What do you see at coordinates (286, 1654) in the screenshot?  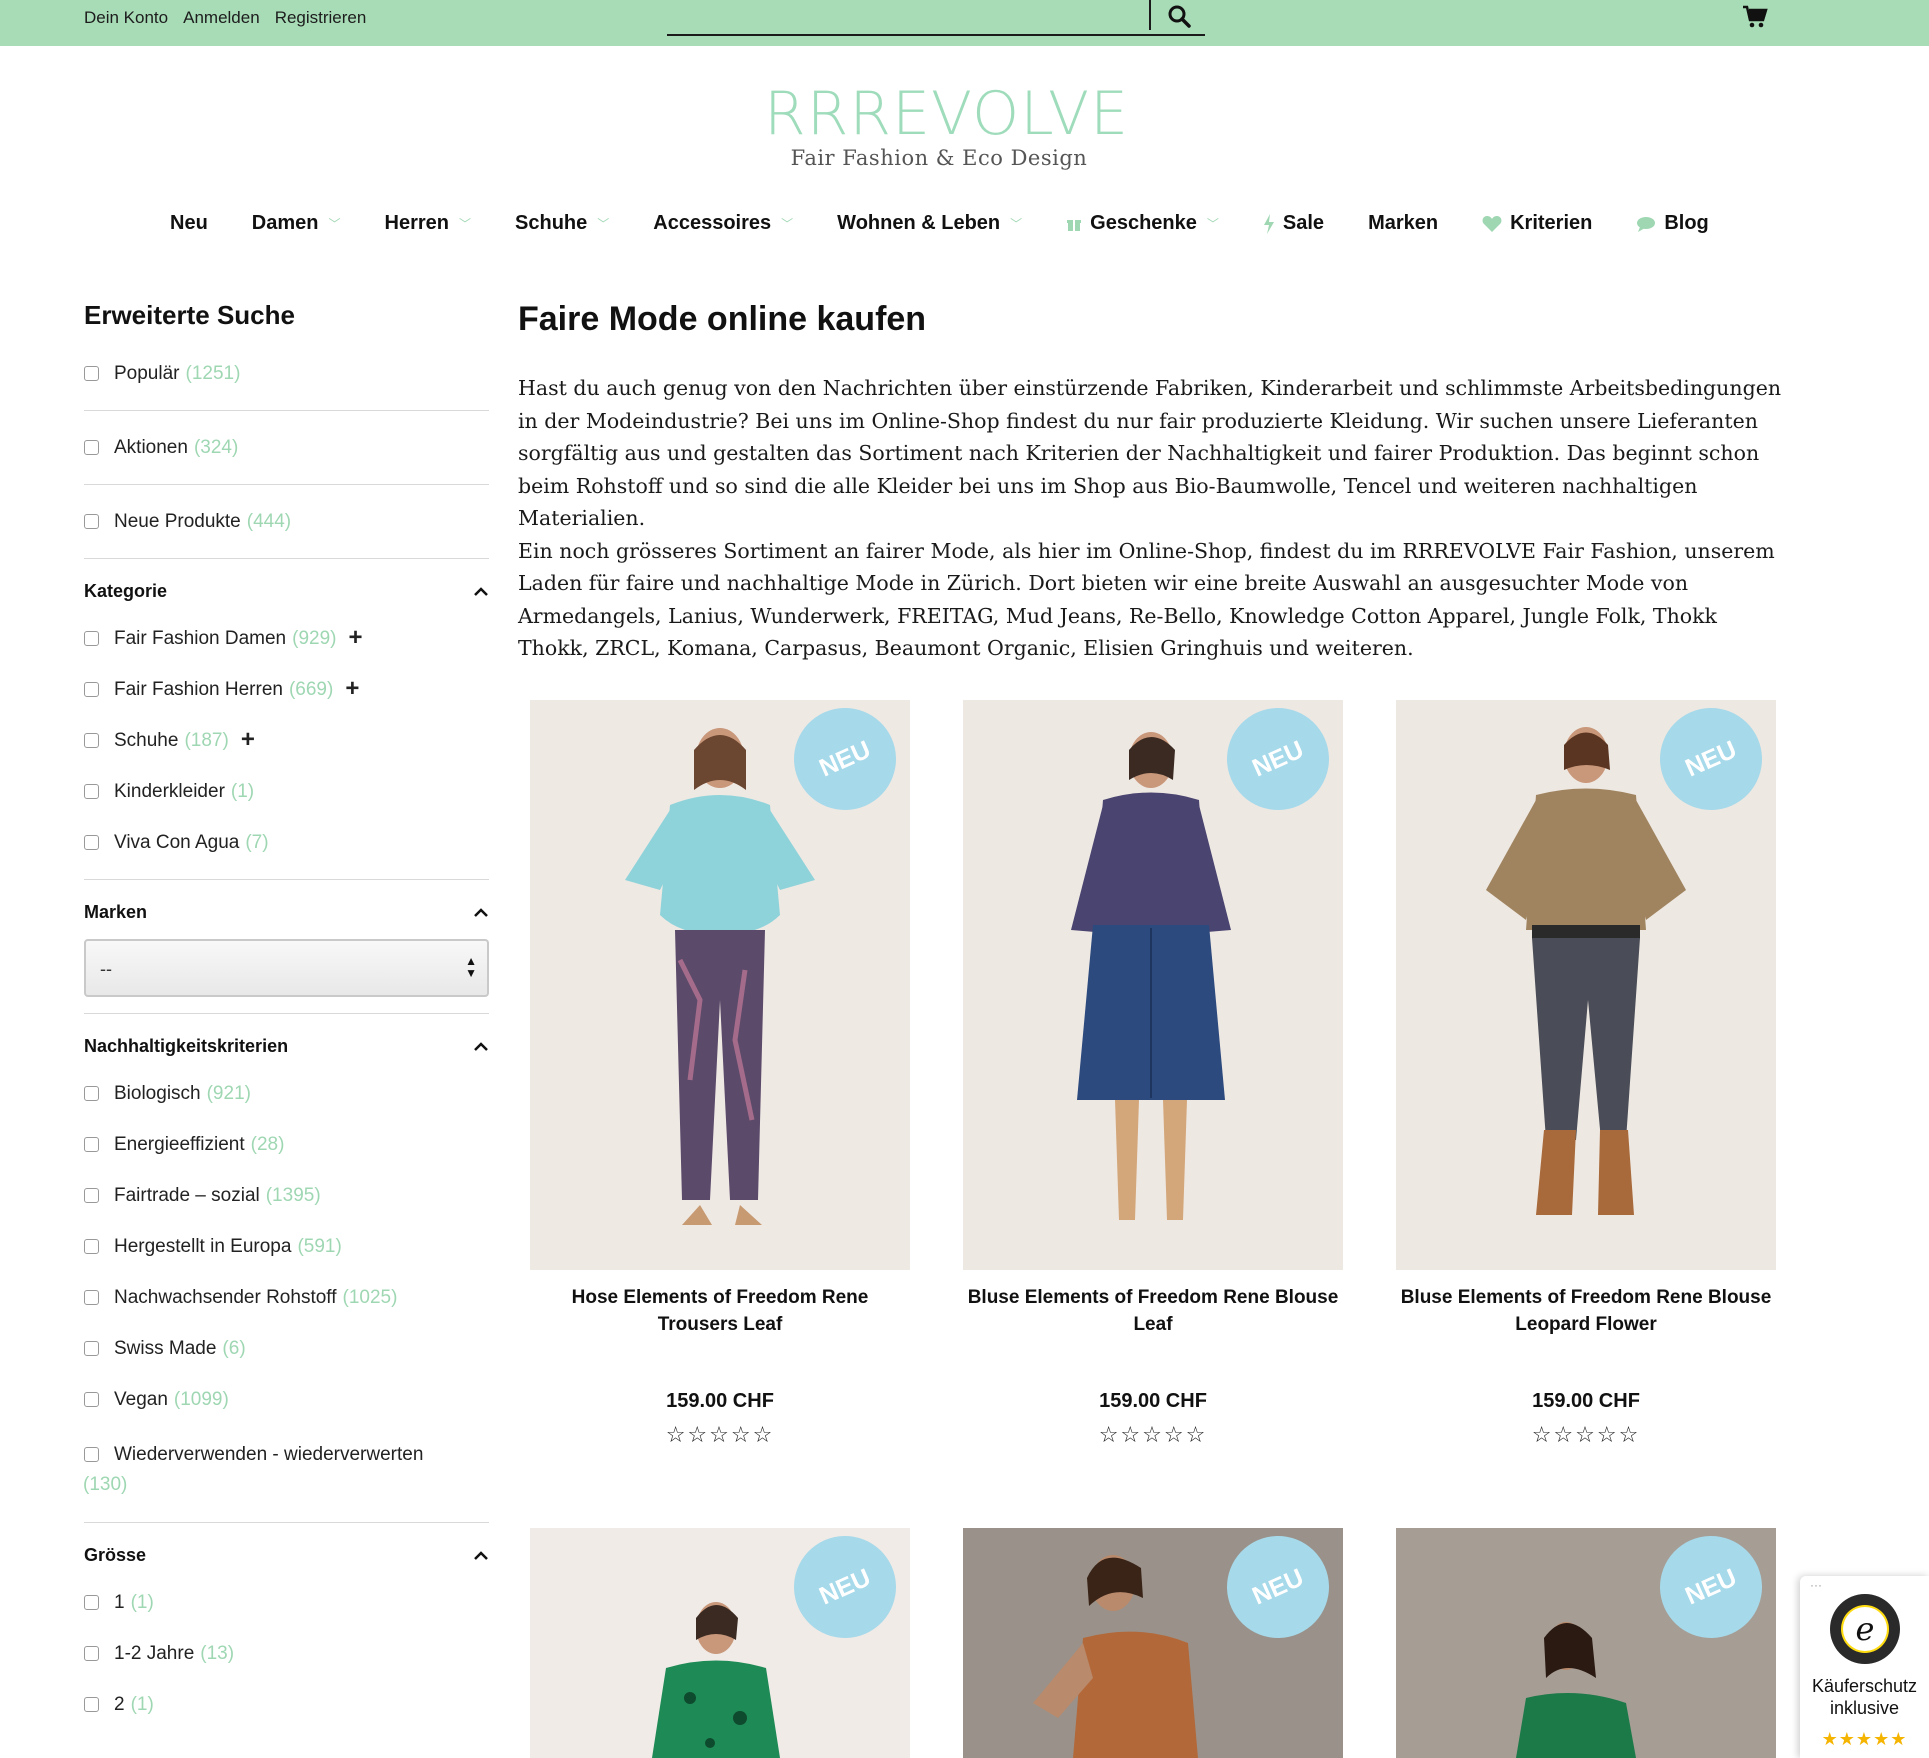 I see `filter-size-1-2-jahre: 1-2 Jahre (13)` at bounding box center [286, 1654].